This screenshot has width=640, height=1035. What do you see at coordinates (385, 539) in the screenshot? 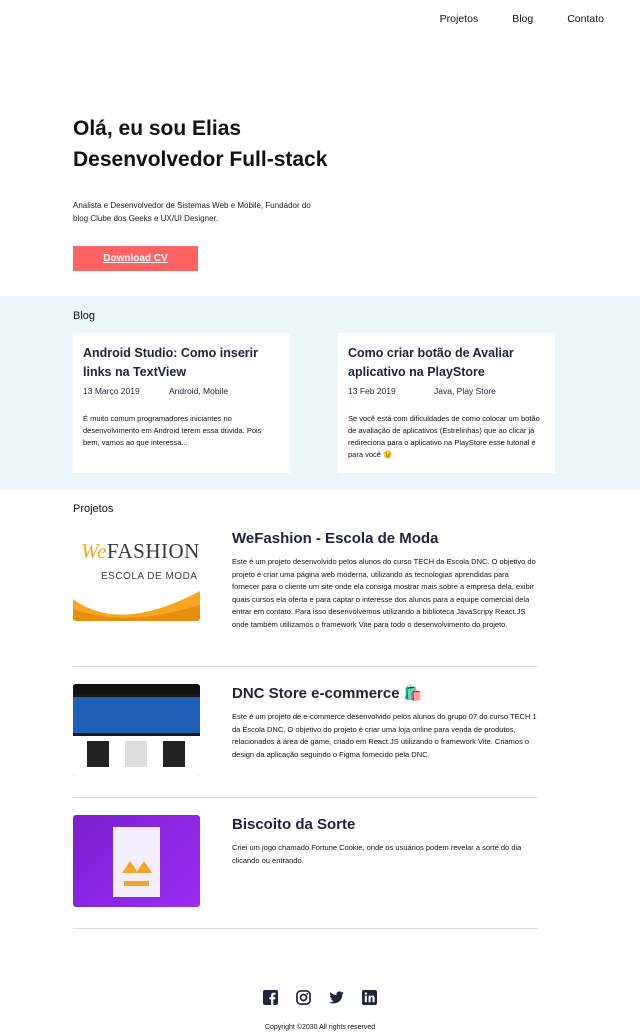
I see `project-title: WeFashion - Escola de Moda` at bounding box center [385, 539].